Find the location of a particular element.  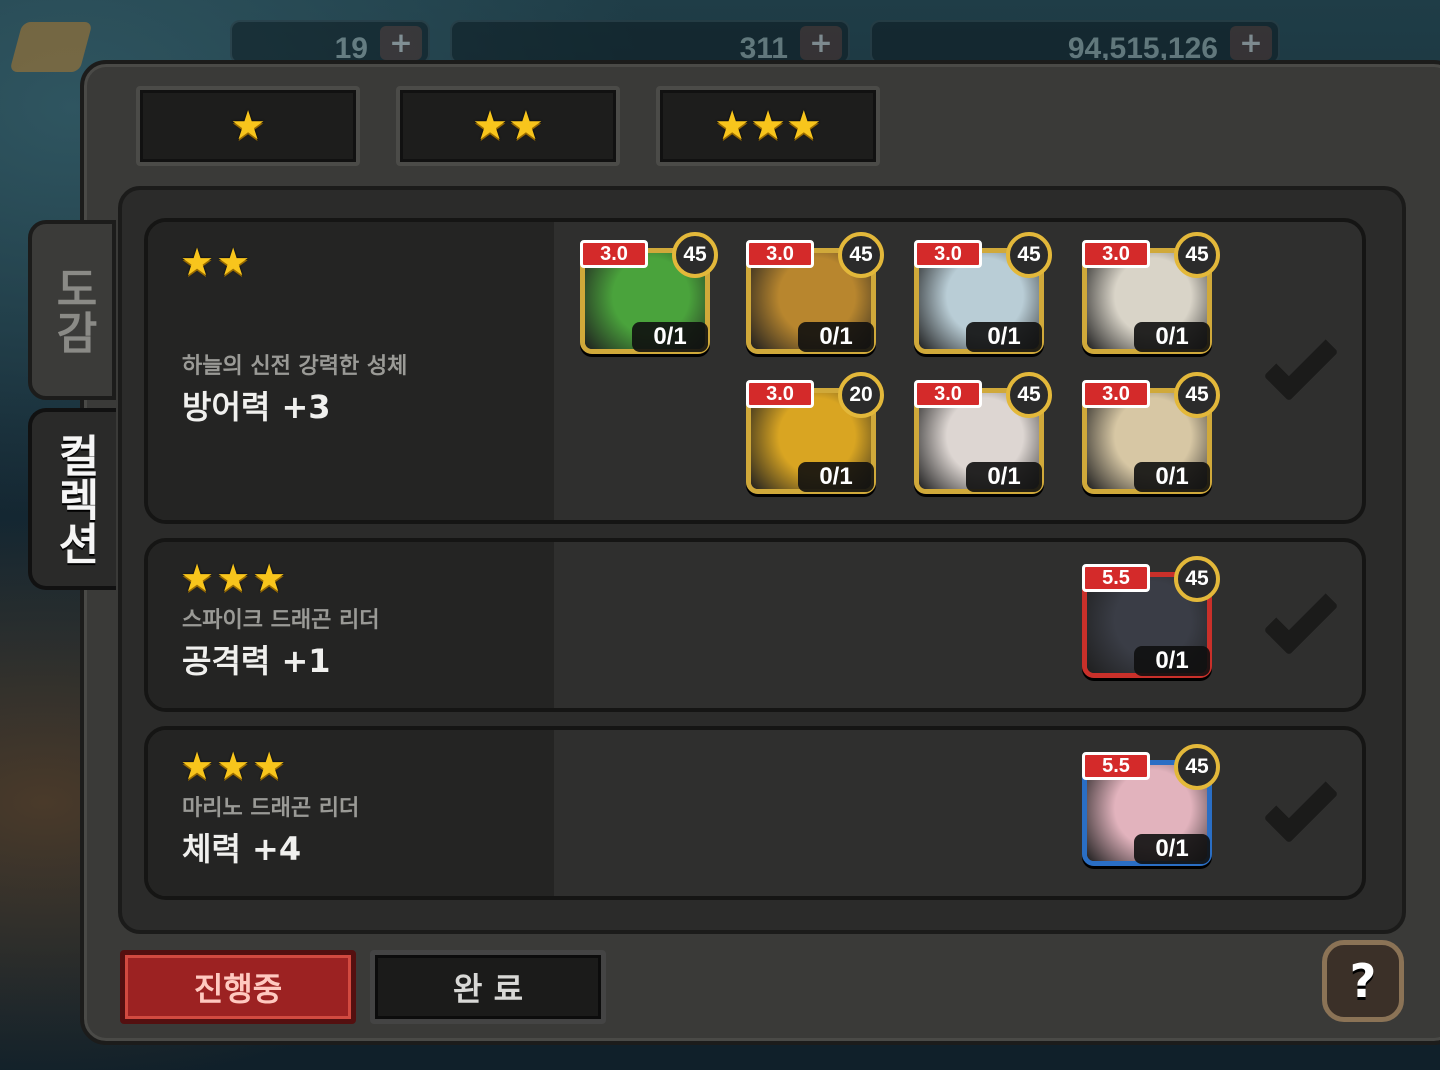

star-icon: ★★ is located at coordinates (508, 126).